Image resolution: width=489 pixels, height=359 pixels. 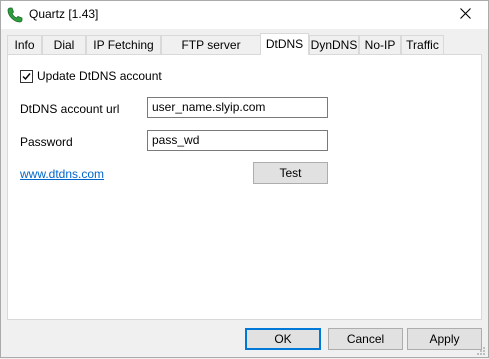 What do you see at coordinates (70, 109) in the screenshot?
I see `account-url-label: DtDNS account url` at bounding box center [70, 109].